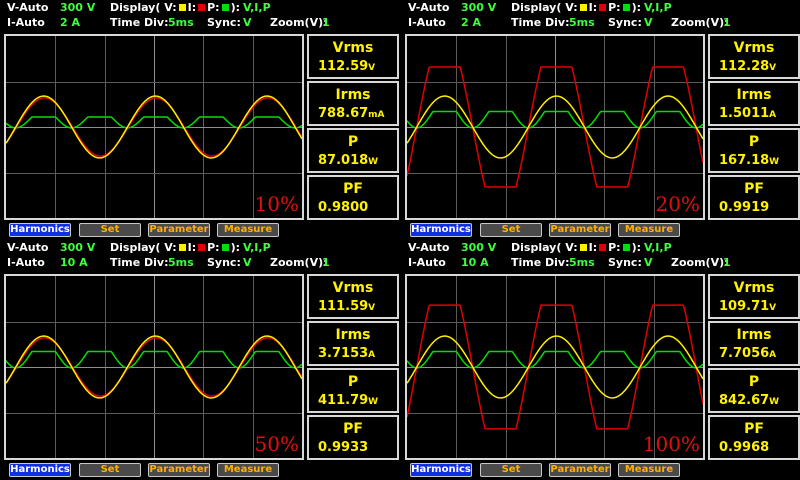 This screenshot has height=480, width=800. Describe the element at coordinates (754, 197) in the screenshot. I see `measurement-pf: PF 0.9919` at that location.